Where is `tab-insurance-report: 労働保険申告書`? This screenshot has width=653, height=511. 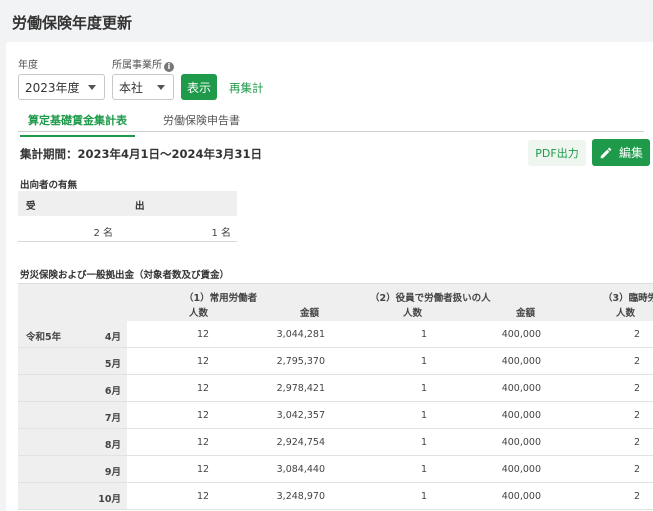
tab-insurance-report: 労働保険申告書 is located at coordinates (201, 120).